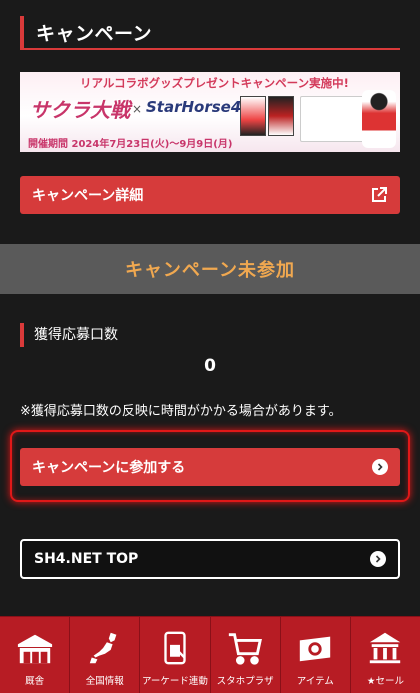 The height and width of the screenshot is (693, 420). I want to click on item-ticket-icon, so click(315, 649).